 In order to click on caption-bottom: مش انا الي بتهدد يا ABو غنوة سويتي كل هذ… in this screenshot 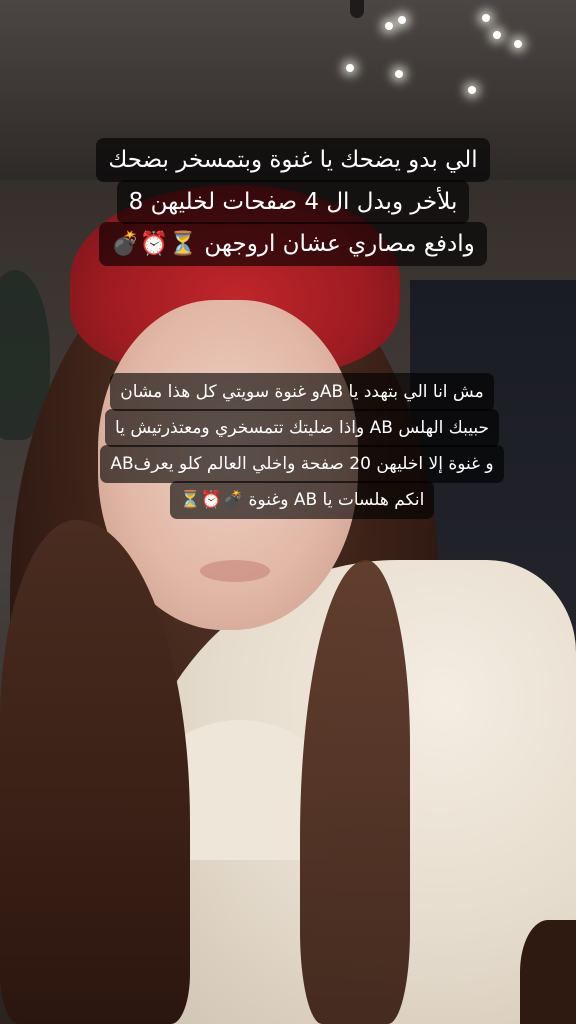, I will do `click(302, 446)`.